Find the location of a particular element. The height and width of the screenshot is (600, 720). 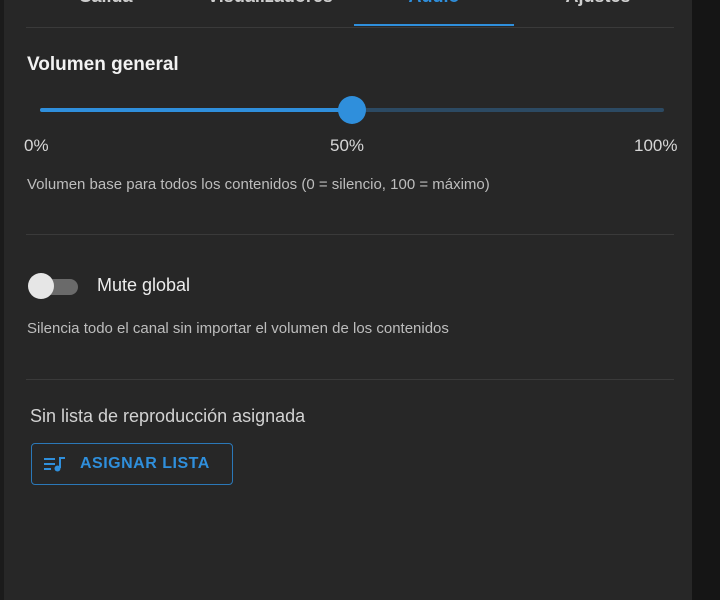

playlist-music-icon is located at coordinates (55, 464).